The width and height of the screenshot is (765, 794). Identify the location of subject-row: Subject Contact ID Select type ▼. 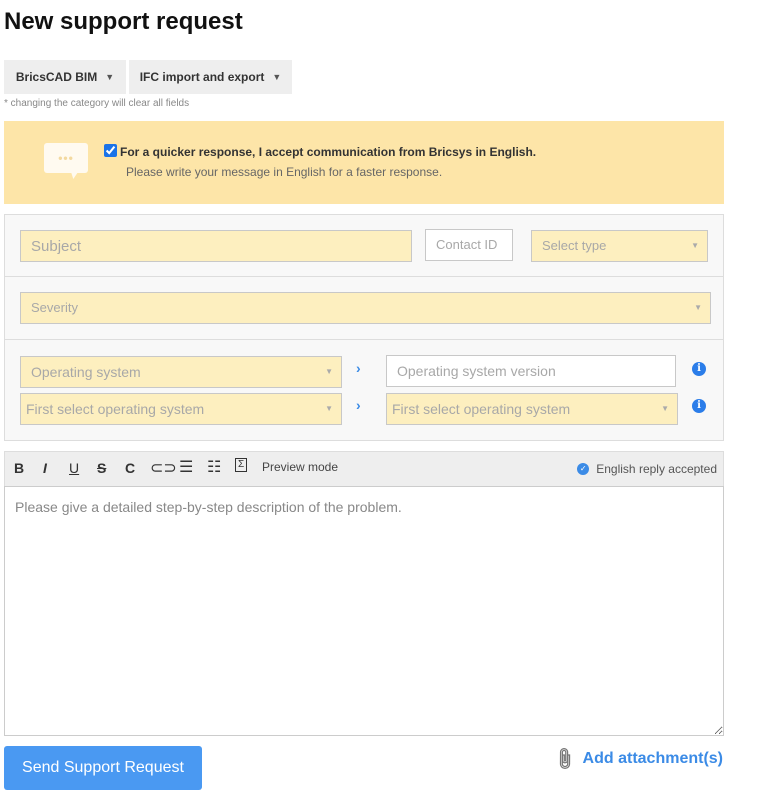
(364, 245).